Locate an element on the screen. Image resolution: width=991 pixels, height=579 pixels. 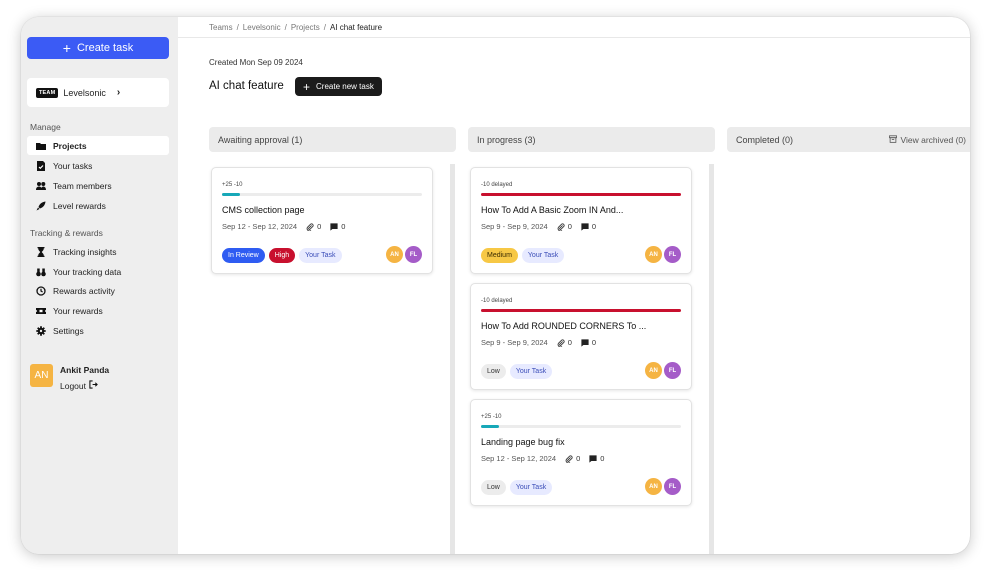
team-icon is located at coordinates (41, 186).